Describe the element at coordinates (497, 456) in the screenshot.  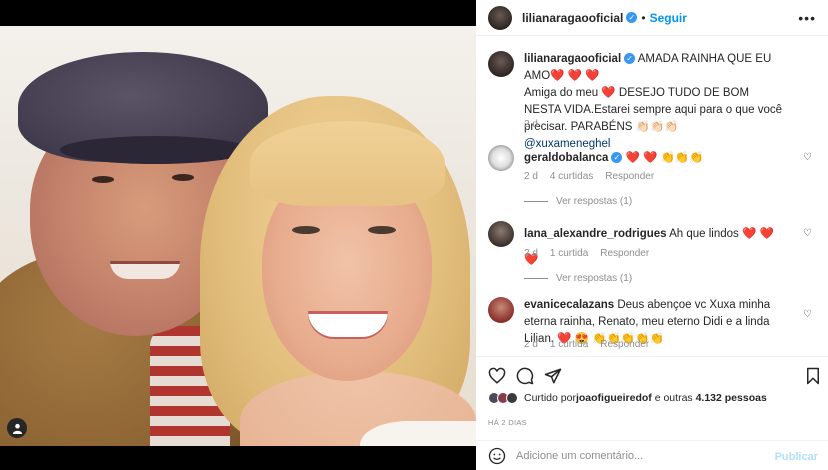
I see `smiley-icon` at that location.